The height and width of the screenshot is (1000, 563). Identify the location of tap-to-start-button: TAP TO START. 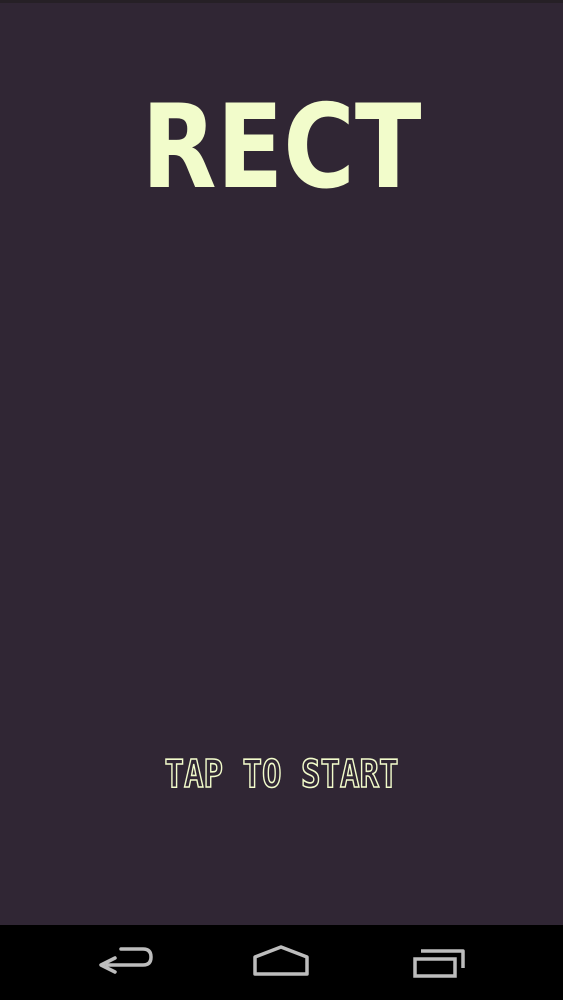
(281, 776).